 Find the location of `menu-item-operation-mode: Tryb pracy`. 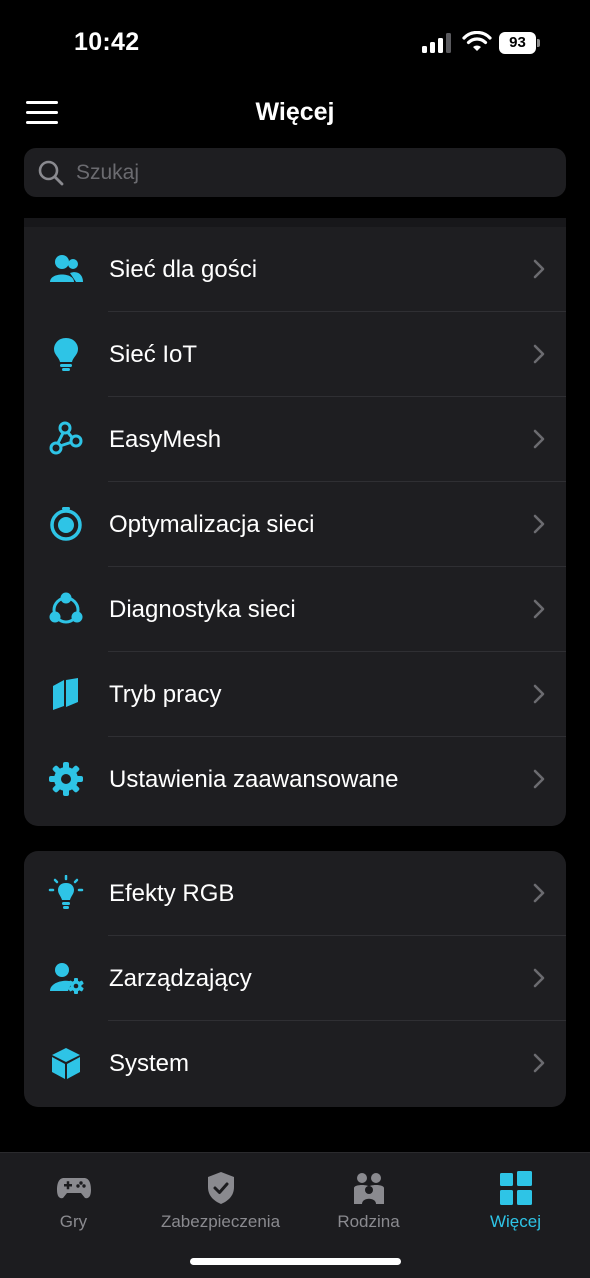

menu-item-operation-mode: Tryb pracy is located at coordinates (295, 694).